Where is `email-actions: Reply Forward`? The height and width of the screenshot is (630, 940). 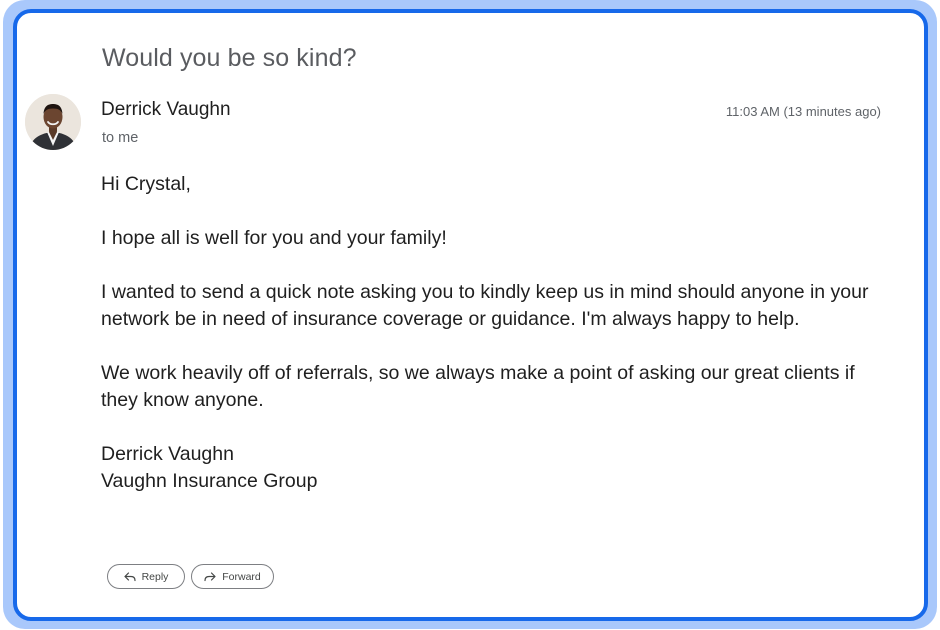 email-actions: Reply Forward is located at coordinates (190, 576).